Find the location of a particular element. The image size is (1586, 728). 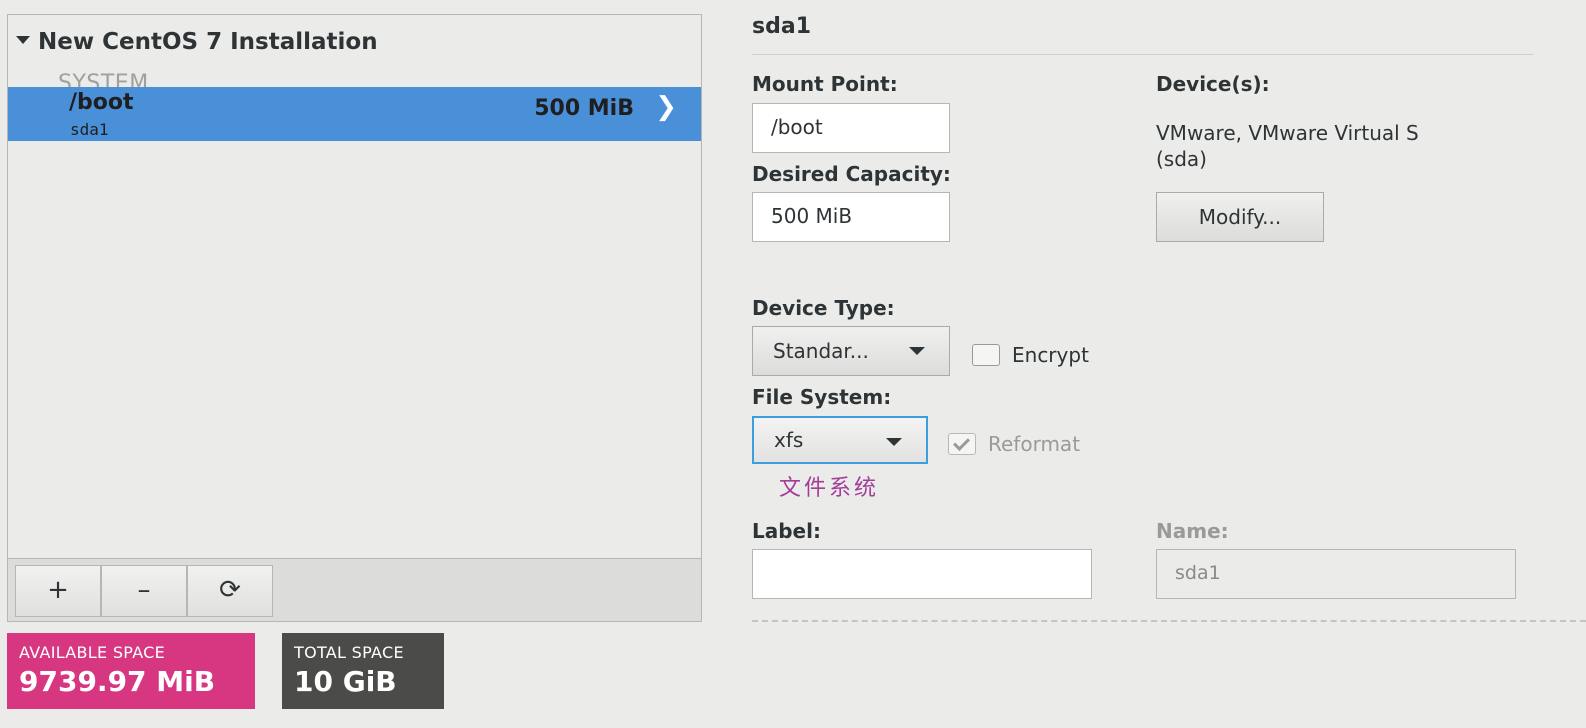

available-space-box: AVAILABLE SPACE 9739.97 MiB is located at coordinates (131, 671).